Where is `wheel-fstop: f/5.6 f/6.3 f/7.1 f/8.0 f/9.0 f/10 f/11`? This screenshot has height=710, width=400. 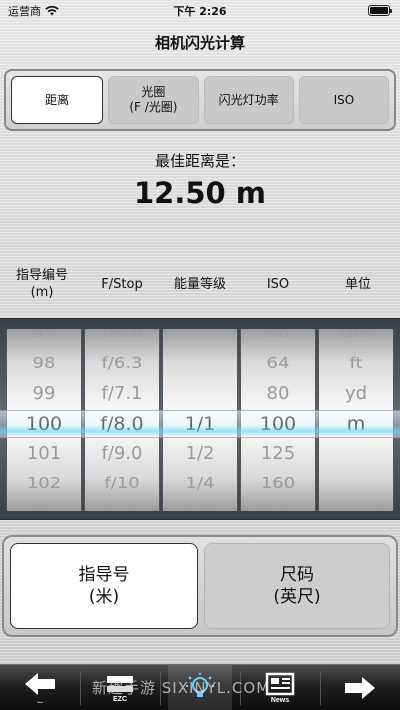
wheel-fstop: f/5.6 f/6.3 f/7.1 f/8.0 f/9.0 f/10 f/11 is located at coordinates (122, 420).